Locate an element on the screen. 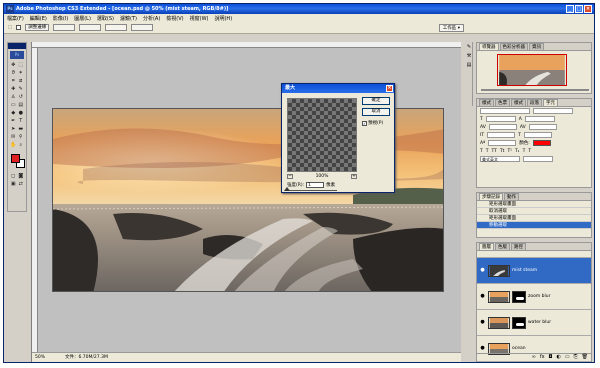  zoom-in-button: + is located at coordinates (354, 176).